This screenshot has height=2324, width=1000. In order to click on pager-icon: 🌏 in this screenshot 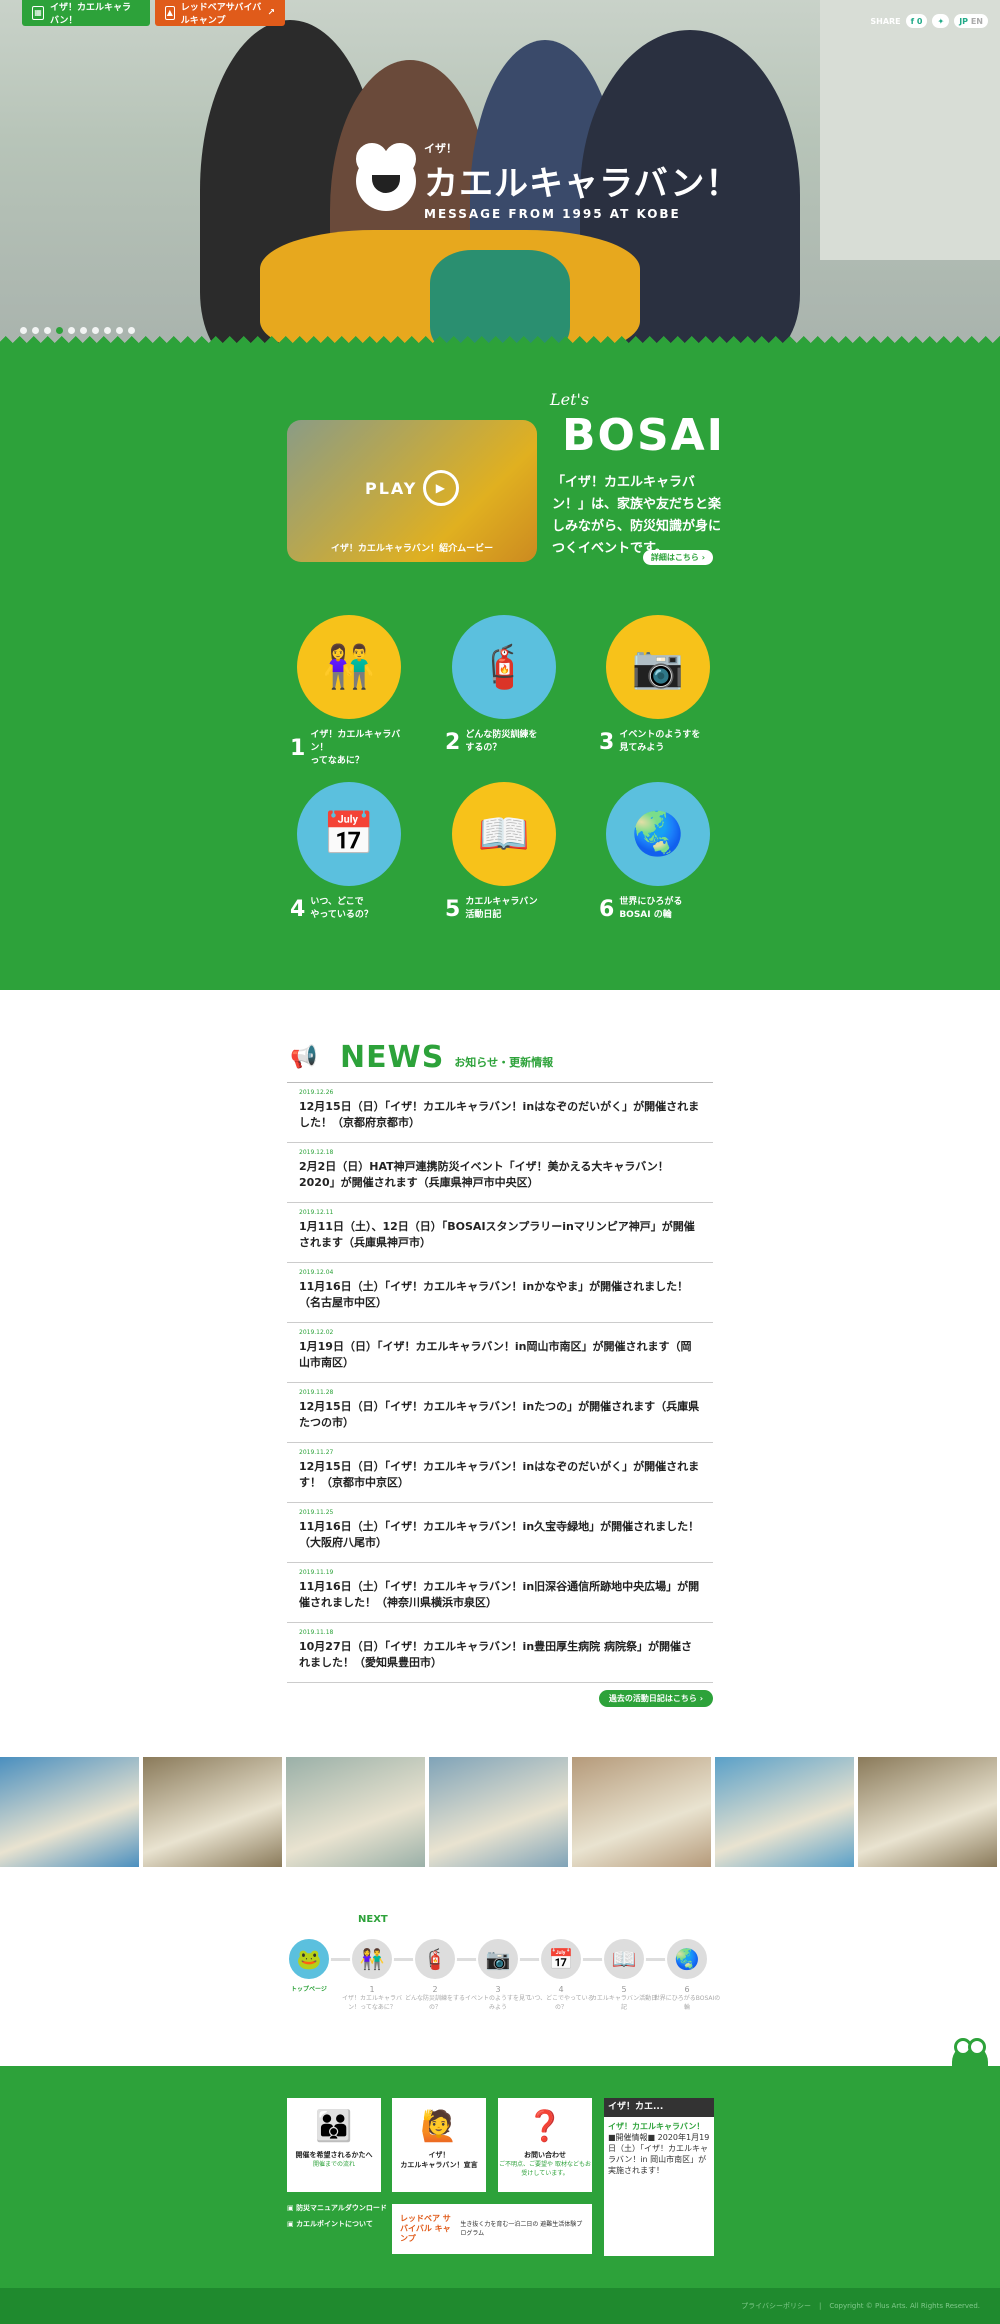, I will do `click(687, 1959)`.